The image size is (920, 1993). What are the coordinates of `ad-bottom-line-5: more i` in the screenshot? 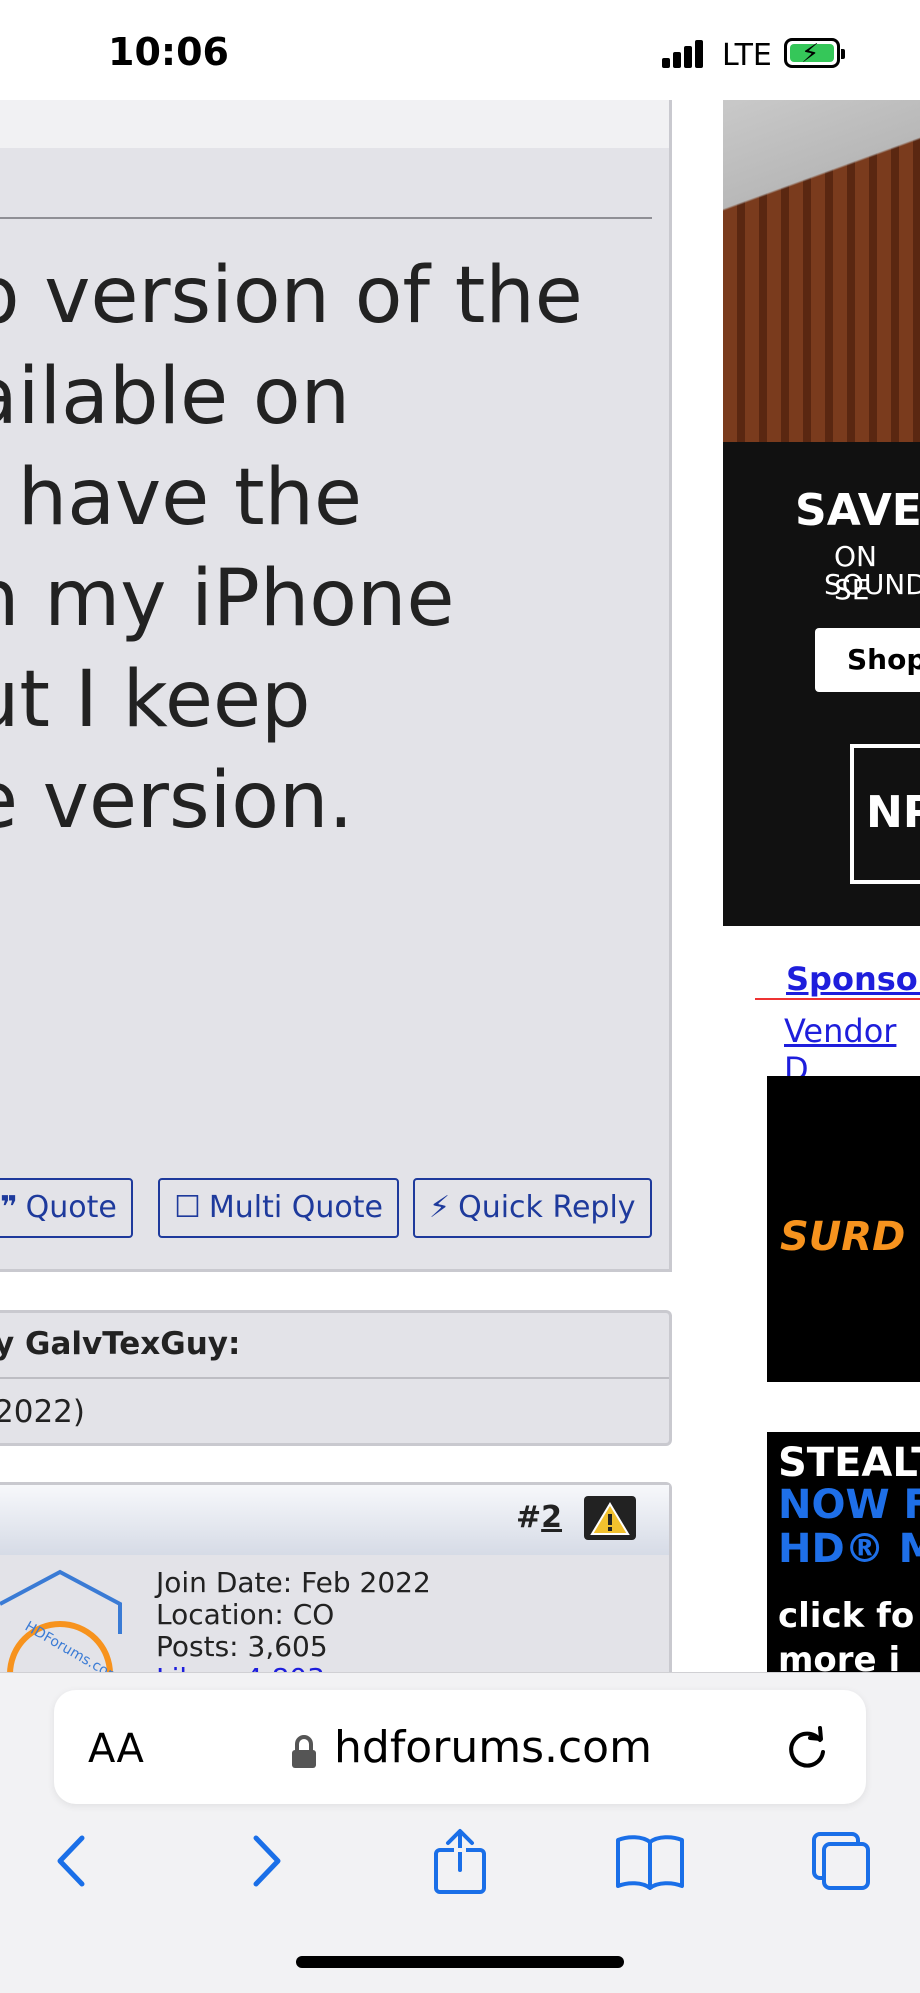 It's located at (839, 1656).